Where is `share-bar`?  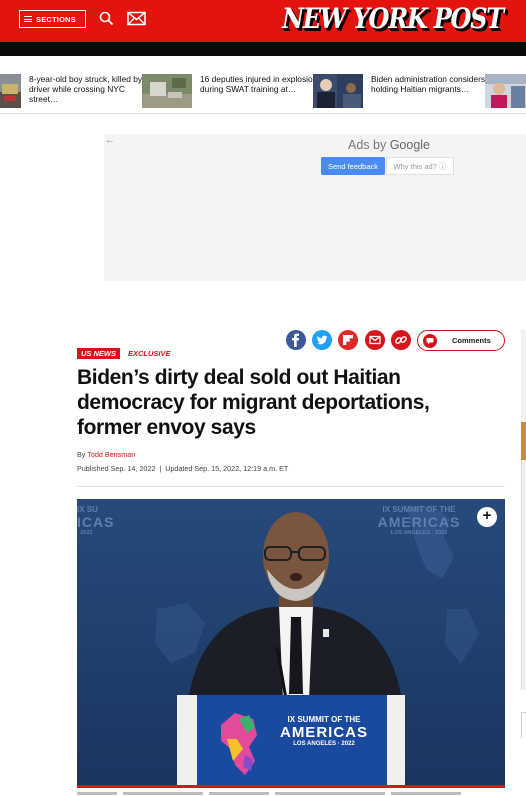
share-bar is located at coordinates (351, 340).